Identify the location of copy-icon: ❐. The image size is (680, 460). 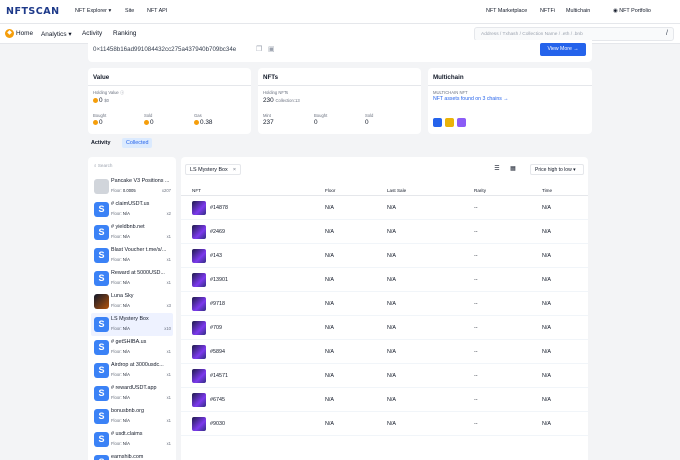
(259, 49).